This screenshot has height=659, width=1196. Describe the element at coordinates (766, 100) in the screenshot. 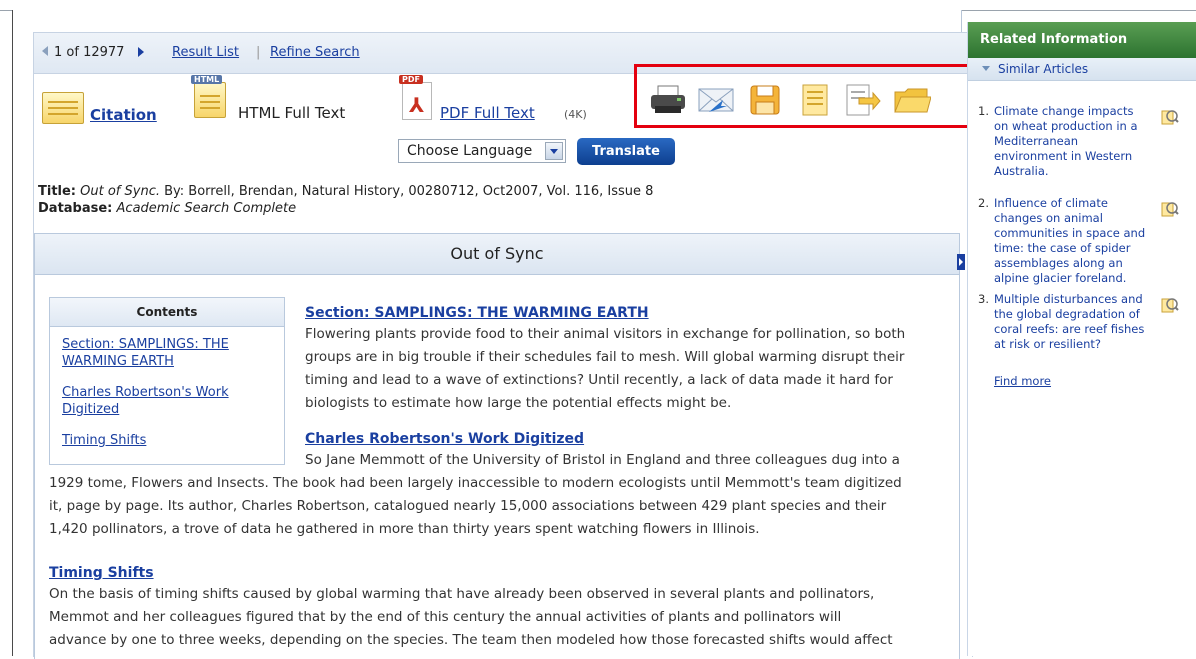

I see `save-icon` at that location.